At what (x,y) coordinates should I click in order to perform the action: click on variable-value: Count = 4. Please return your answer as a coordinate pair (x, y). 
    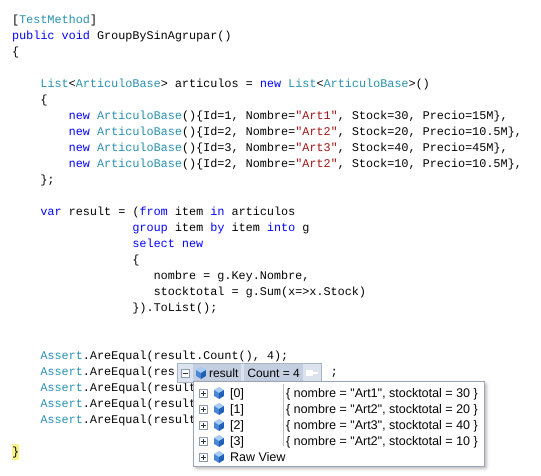
    Looking at the image, I should click on (273, 373).